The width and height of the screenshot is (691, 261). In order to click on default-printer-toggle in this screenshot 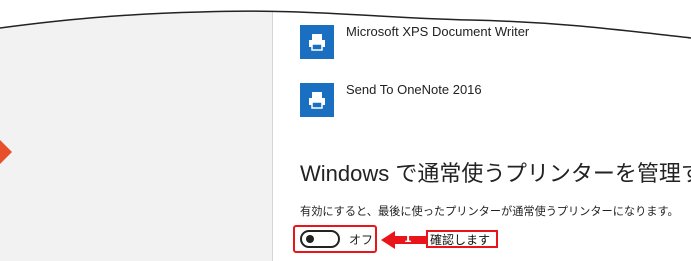, I will do `click(320, 239)`.